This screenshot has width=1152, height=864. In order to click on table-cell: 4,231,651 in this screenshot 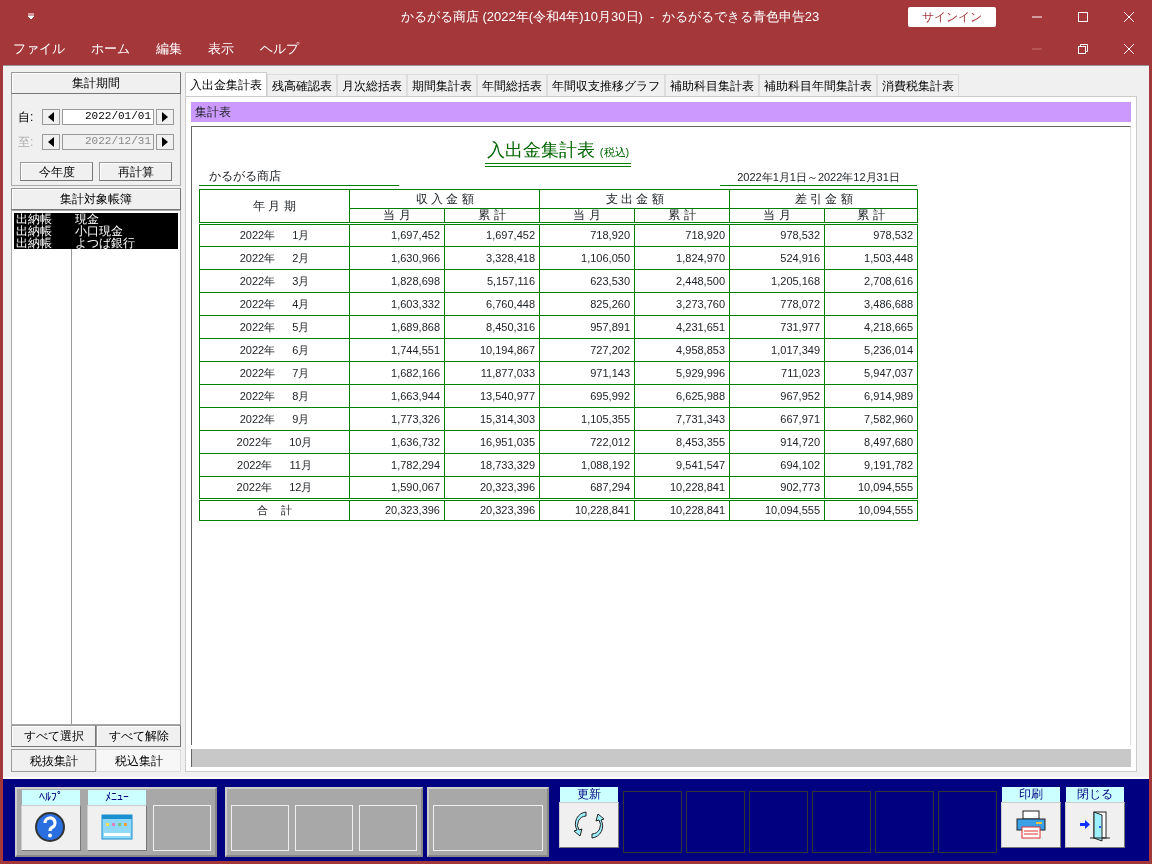, I will do `click(682, 327)`.